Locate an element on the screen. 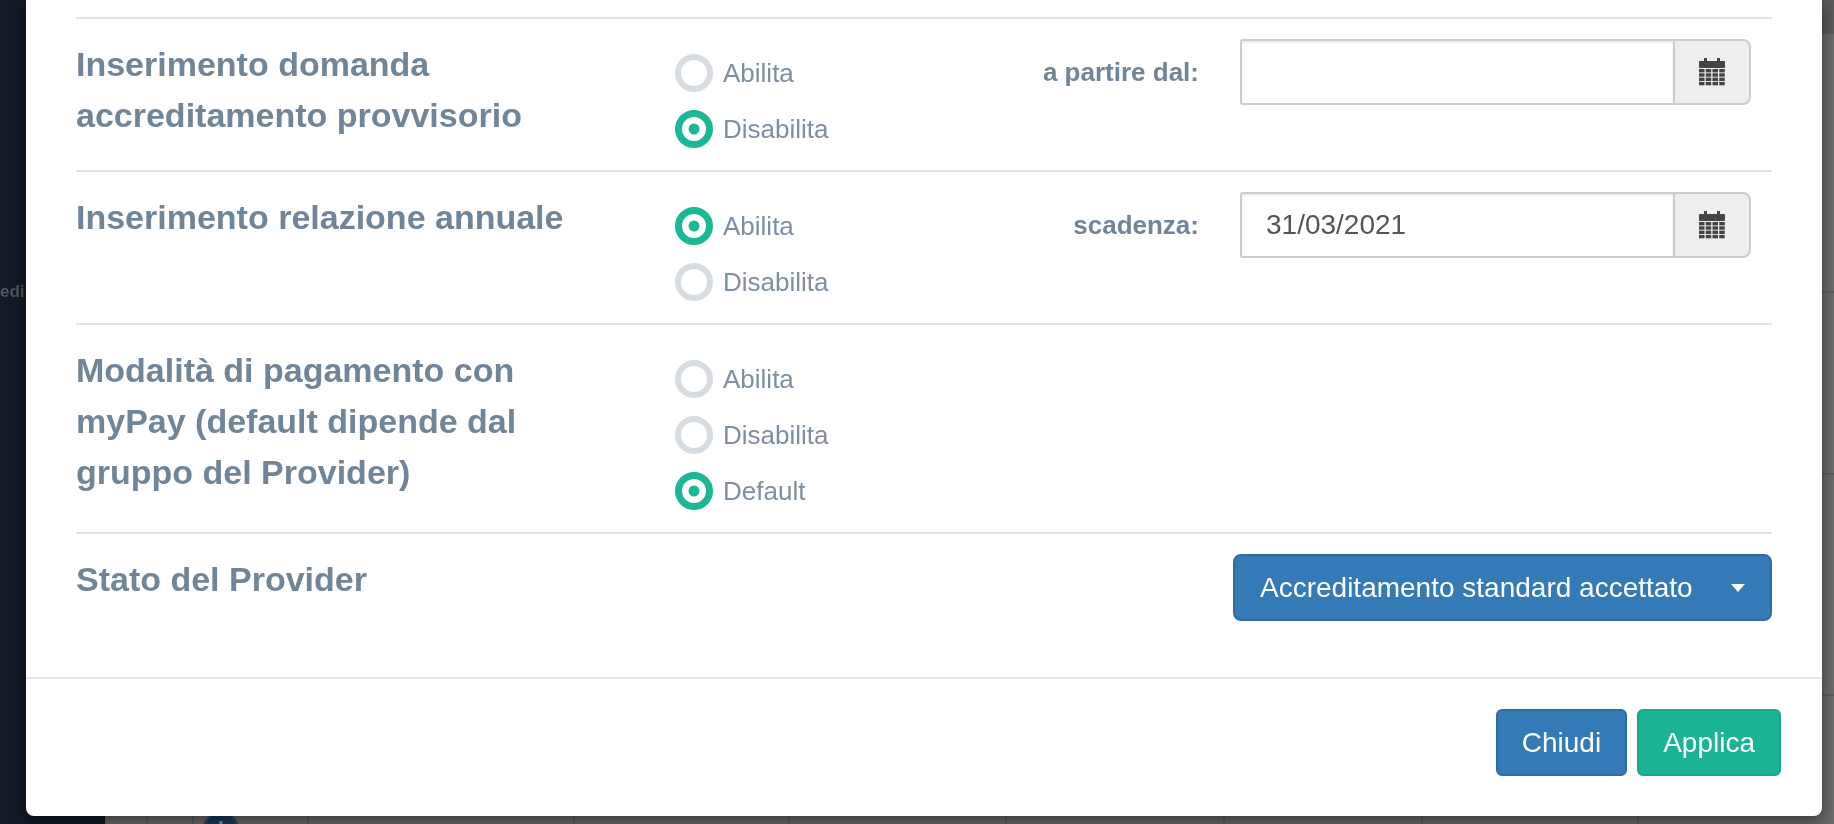 Image resolution: width=1834 pixels, height=824 pixels. sidebar-label: edi is located at coordinates (12, 292).